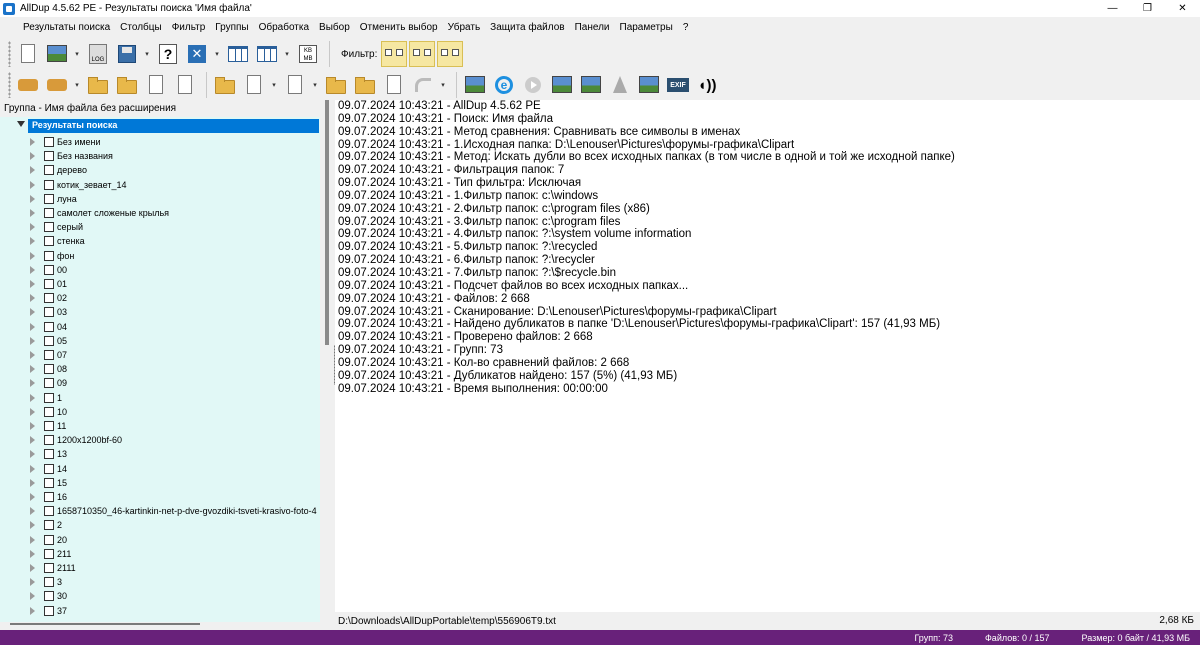  Describe the element at coordinates (231, 27) in the screenshot. I see `menu-groups: Группы` at that location.